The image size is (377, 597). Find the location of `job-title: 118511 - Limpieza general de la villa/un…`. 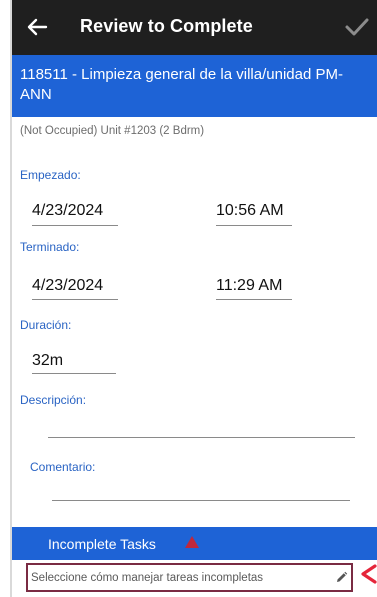

job-title: 118511 - Limpieza general de la villa/un… is located at coordinates (181, 84).